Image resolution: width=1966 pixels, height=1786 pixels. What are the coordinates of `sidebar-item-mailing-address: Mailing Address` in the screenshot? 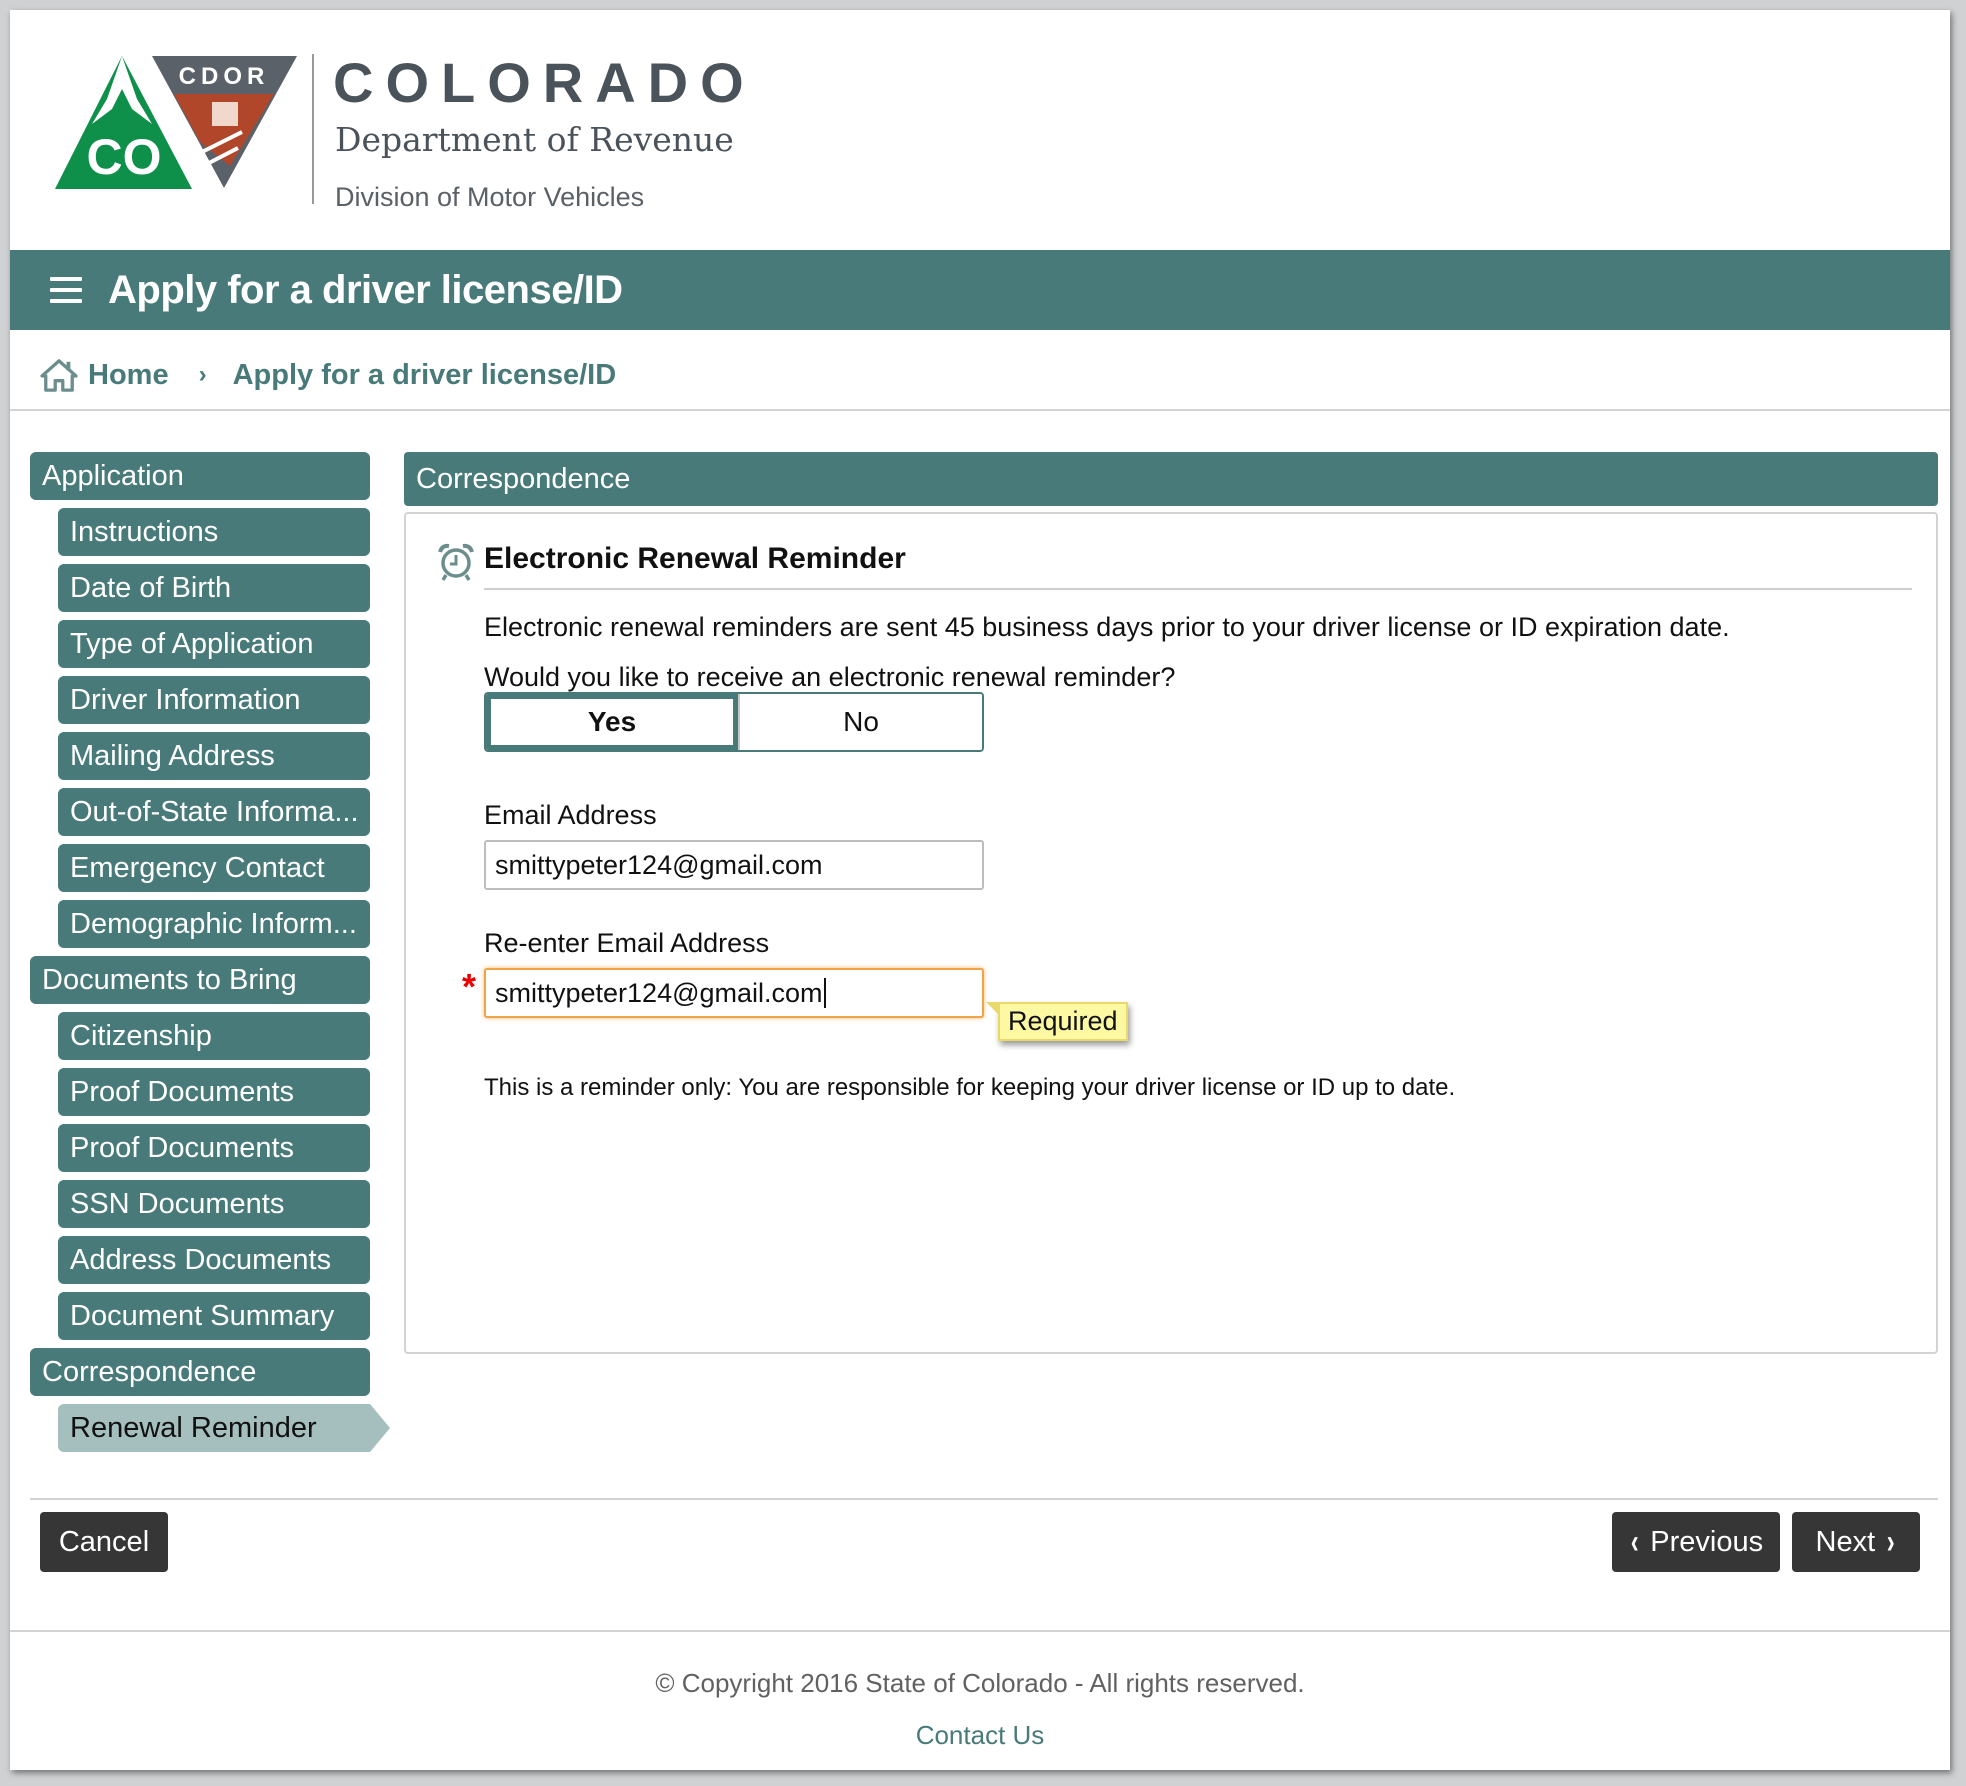 It's located at (214, 756).